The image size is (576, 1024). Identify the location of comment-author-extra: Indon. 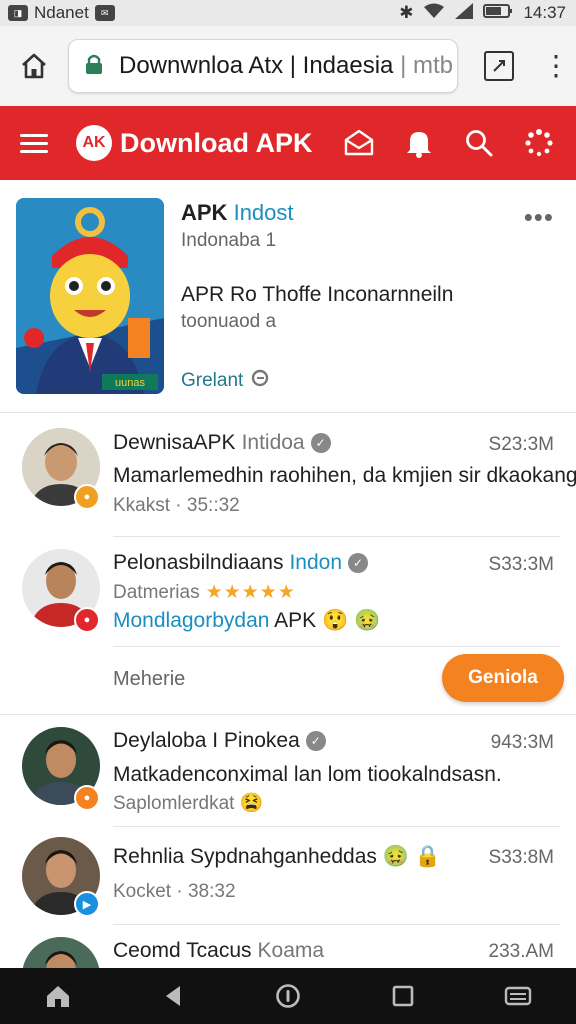
(316, 562).